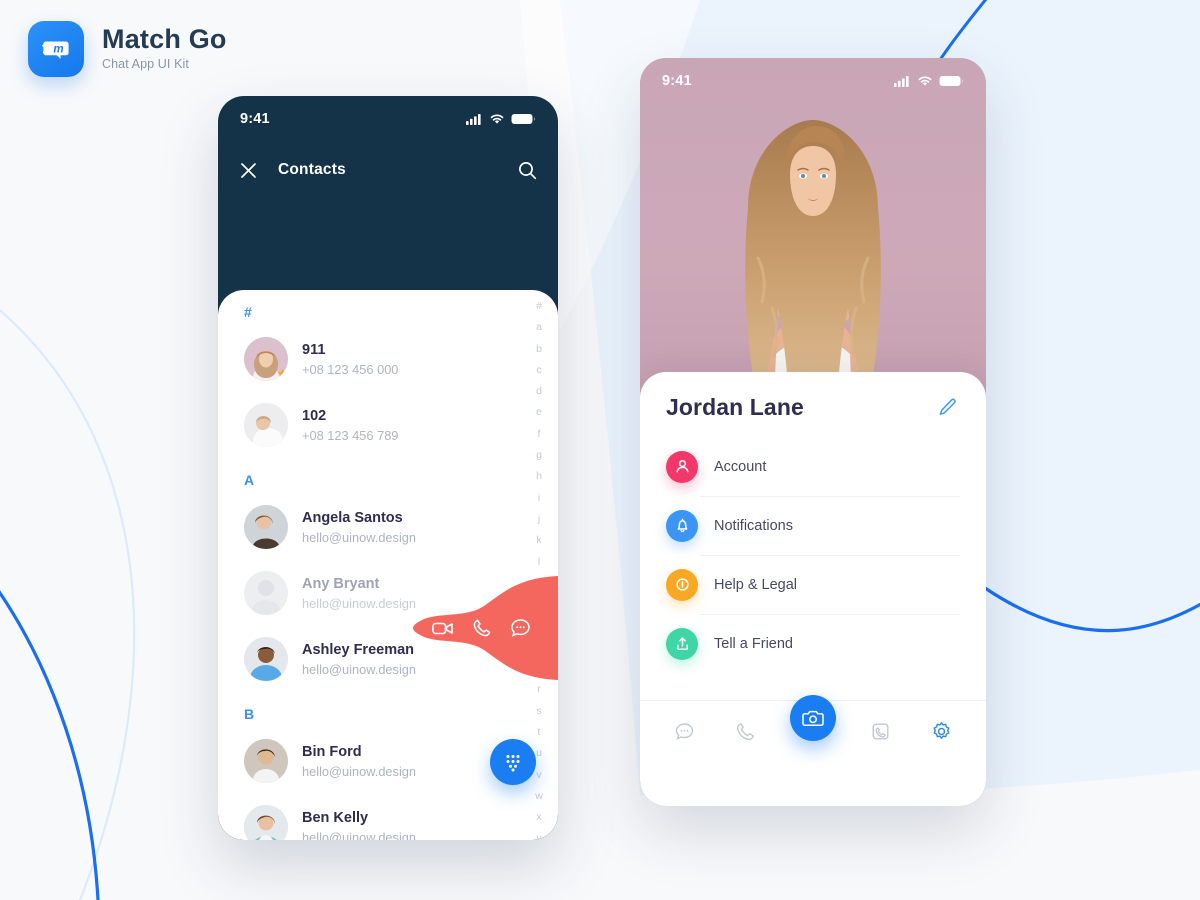 The image size is (1200, 900). Describe the element at coordinates (359, 761) in the screenshot. I see `contact-info: Bin Ford hello@uinow.design` at that location.